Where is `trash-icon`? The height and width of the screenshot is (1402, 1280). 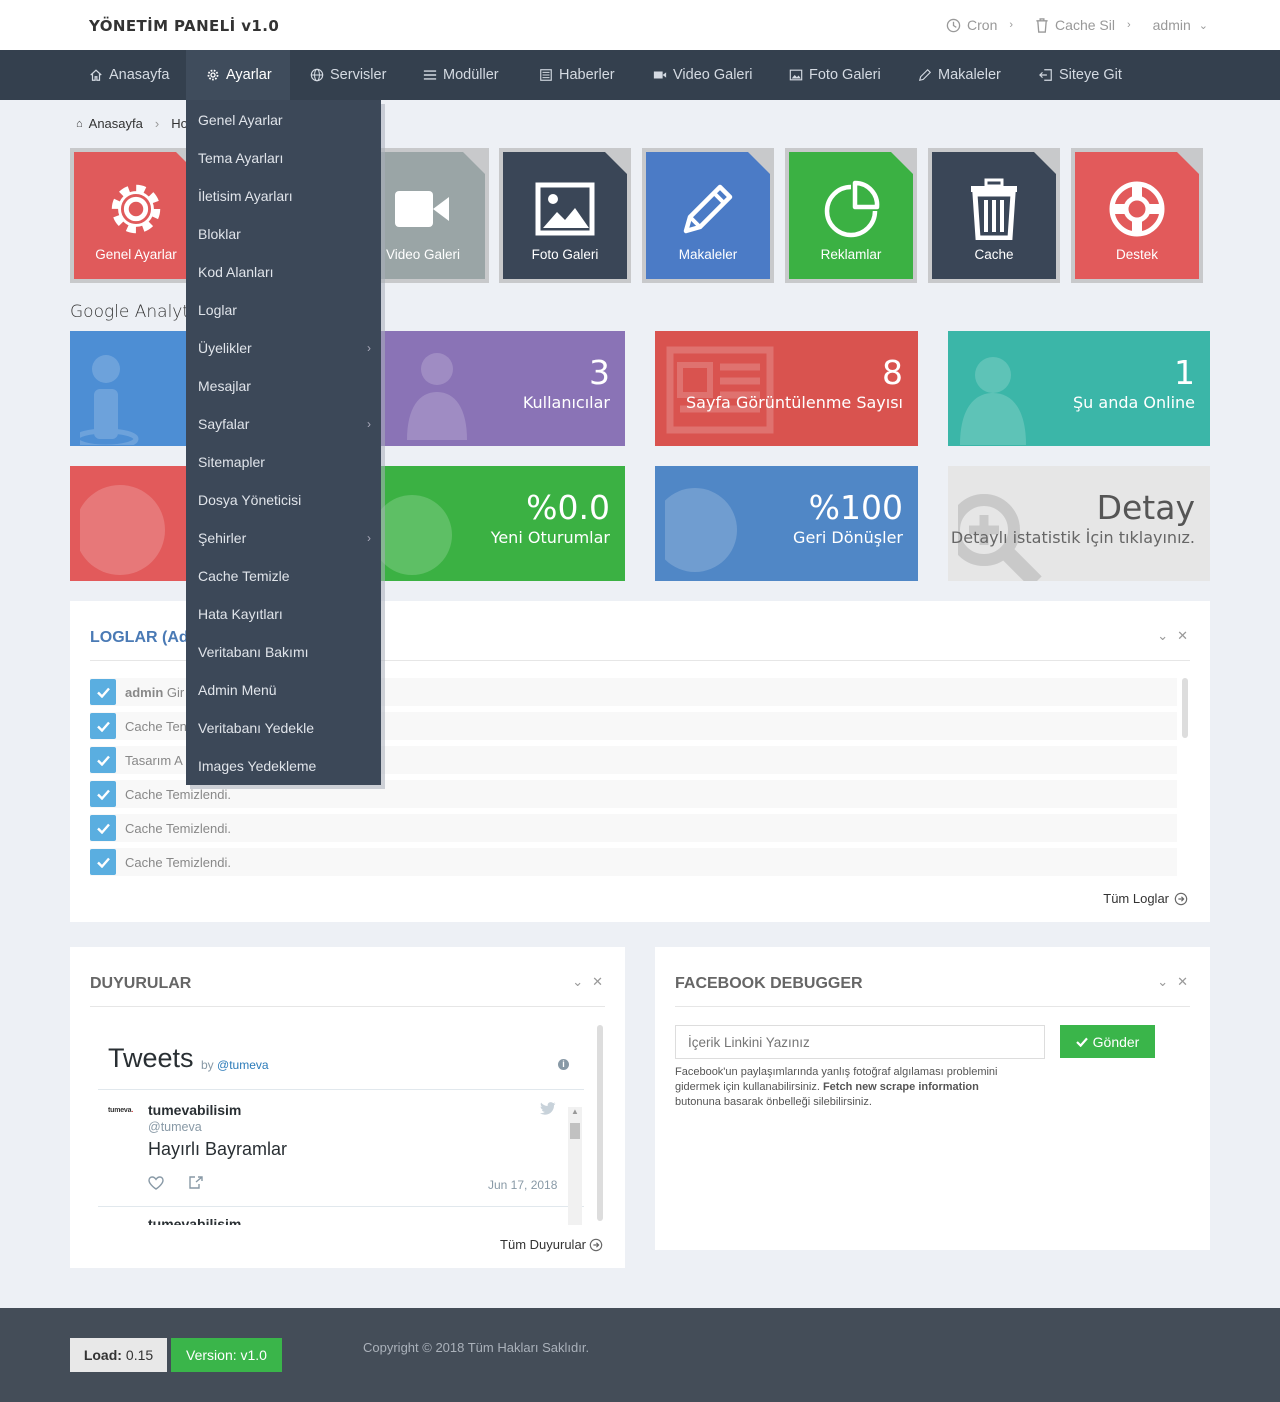 trash-icon is located at coordinates (994, 209).